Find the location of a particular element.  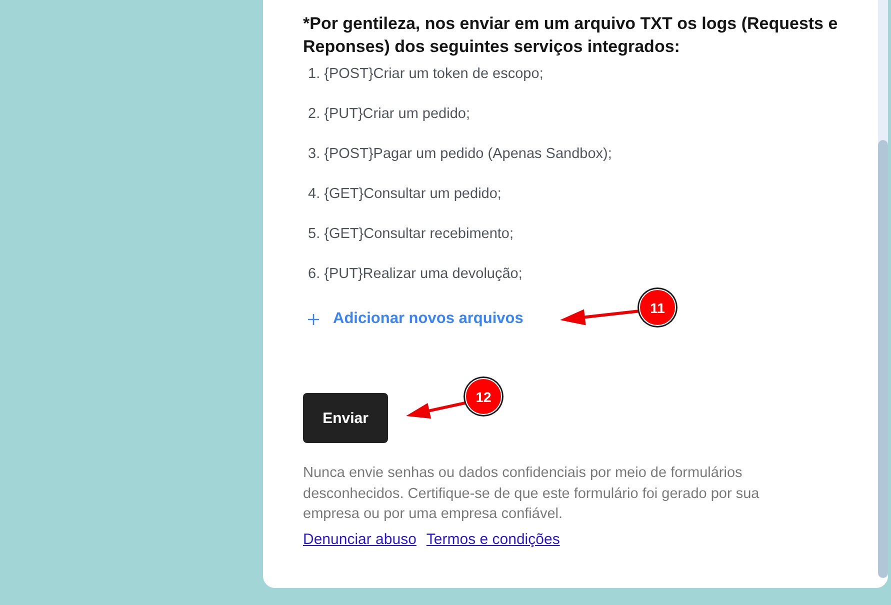

scrollbar-track is located at coordinates (883, 289).